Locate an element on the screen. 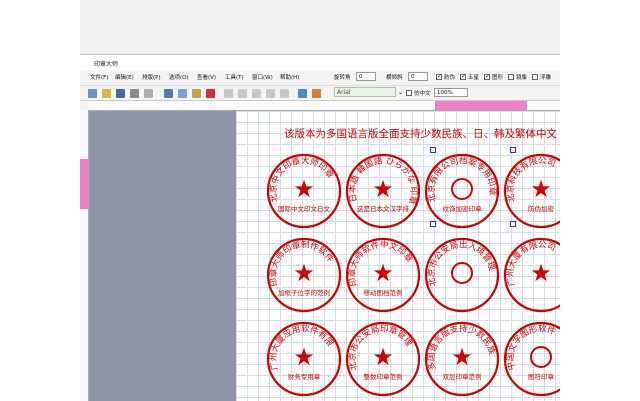  checkbox-mirror is located at coordinates (511, 77).